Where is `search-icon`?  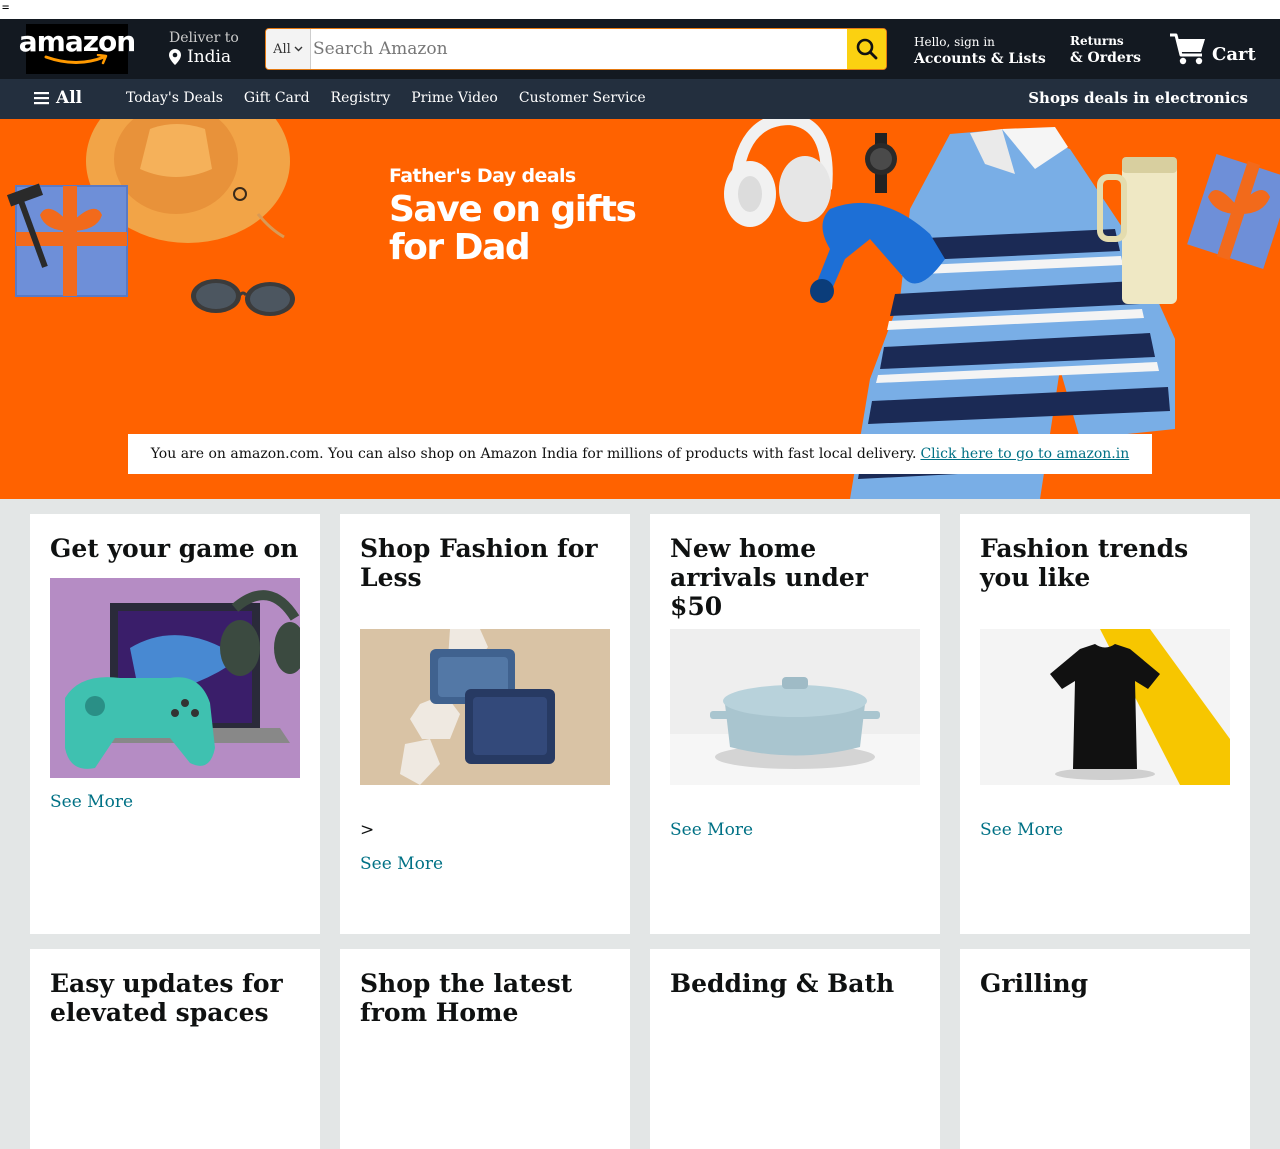
search-icon is located at coordinates (866, 49).